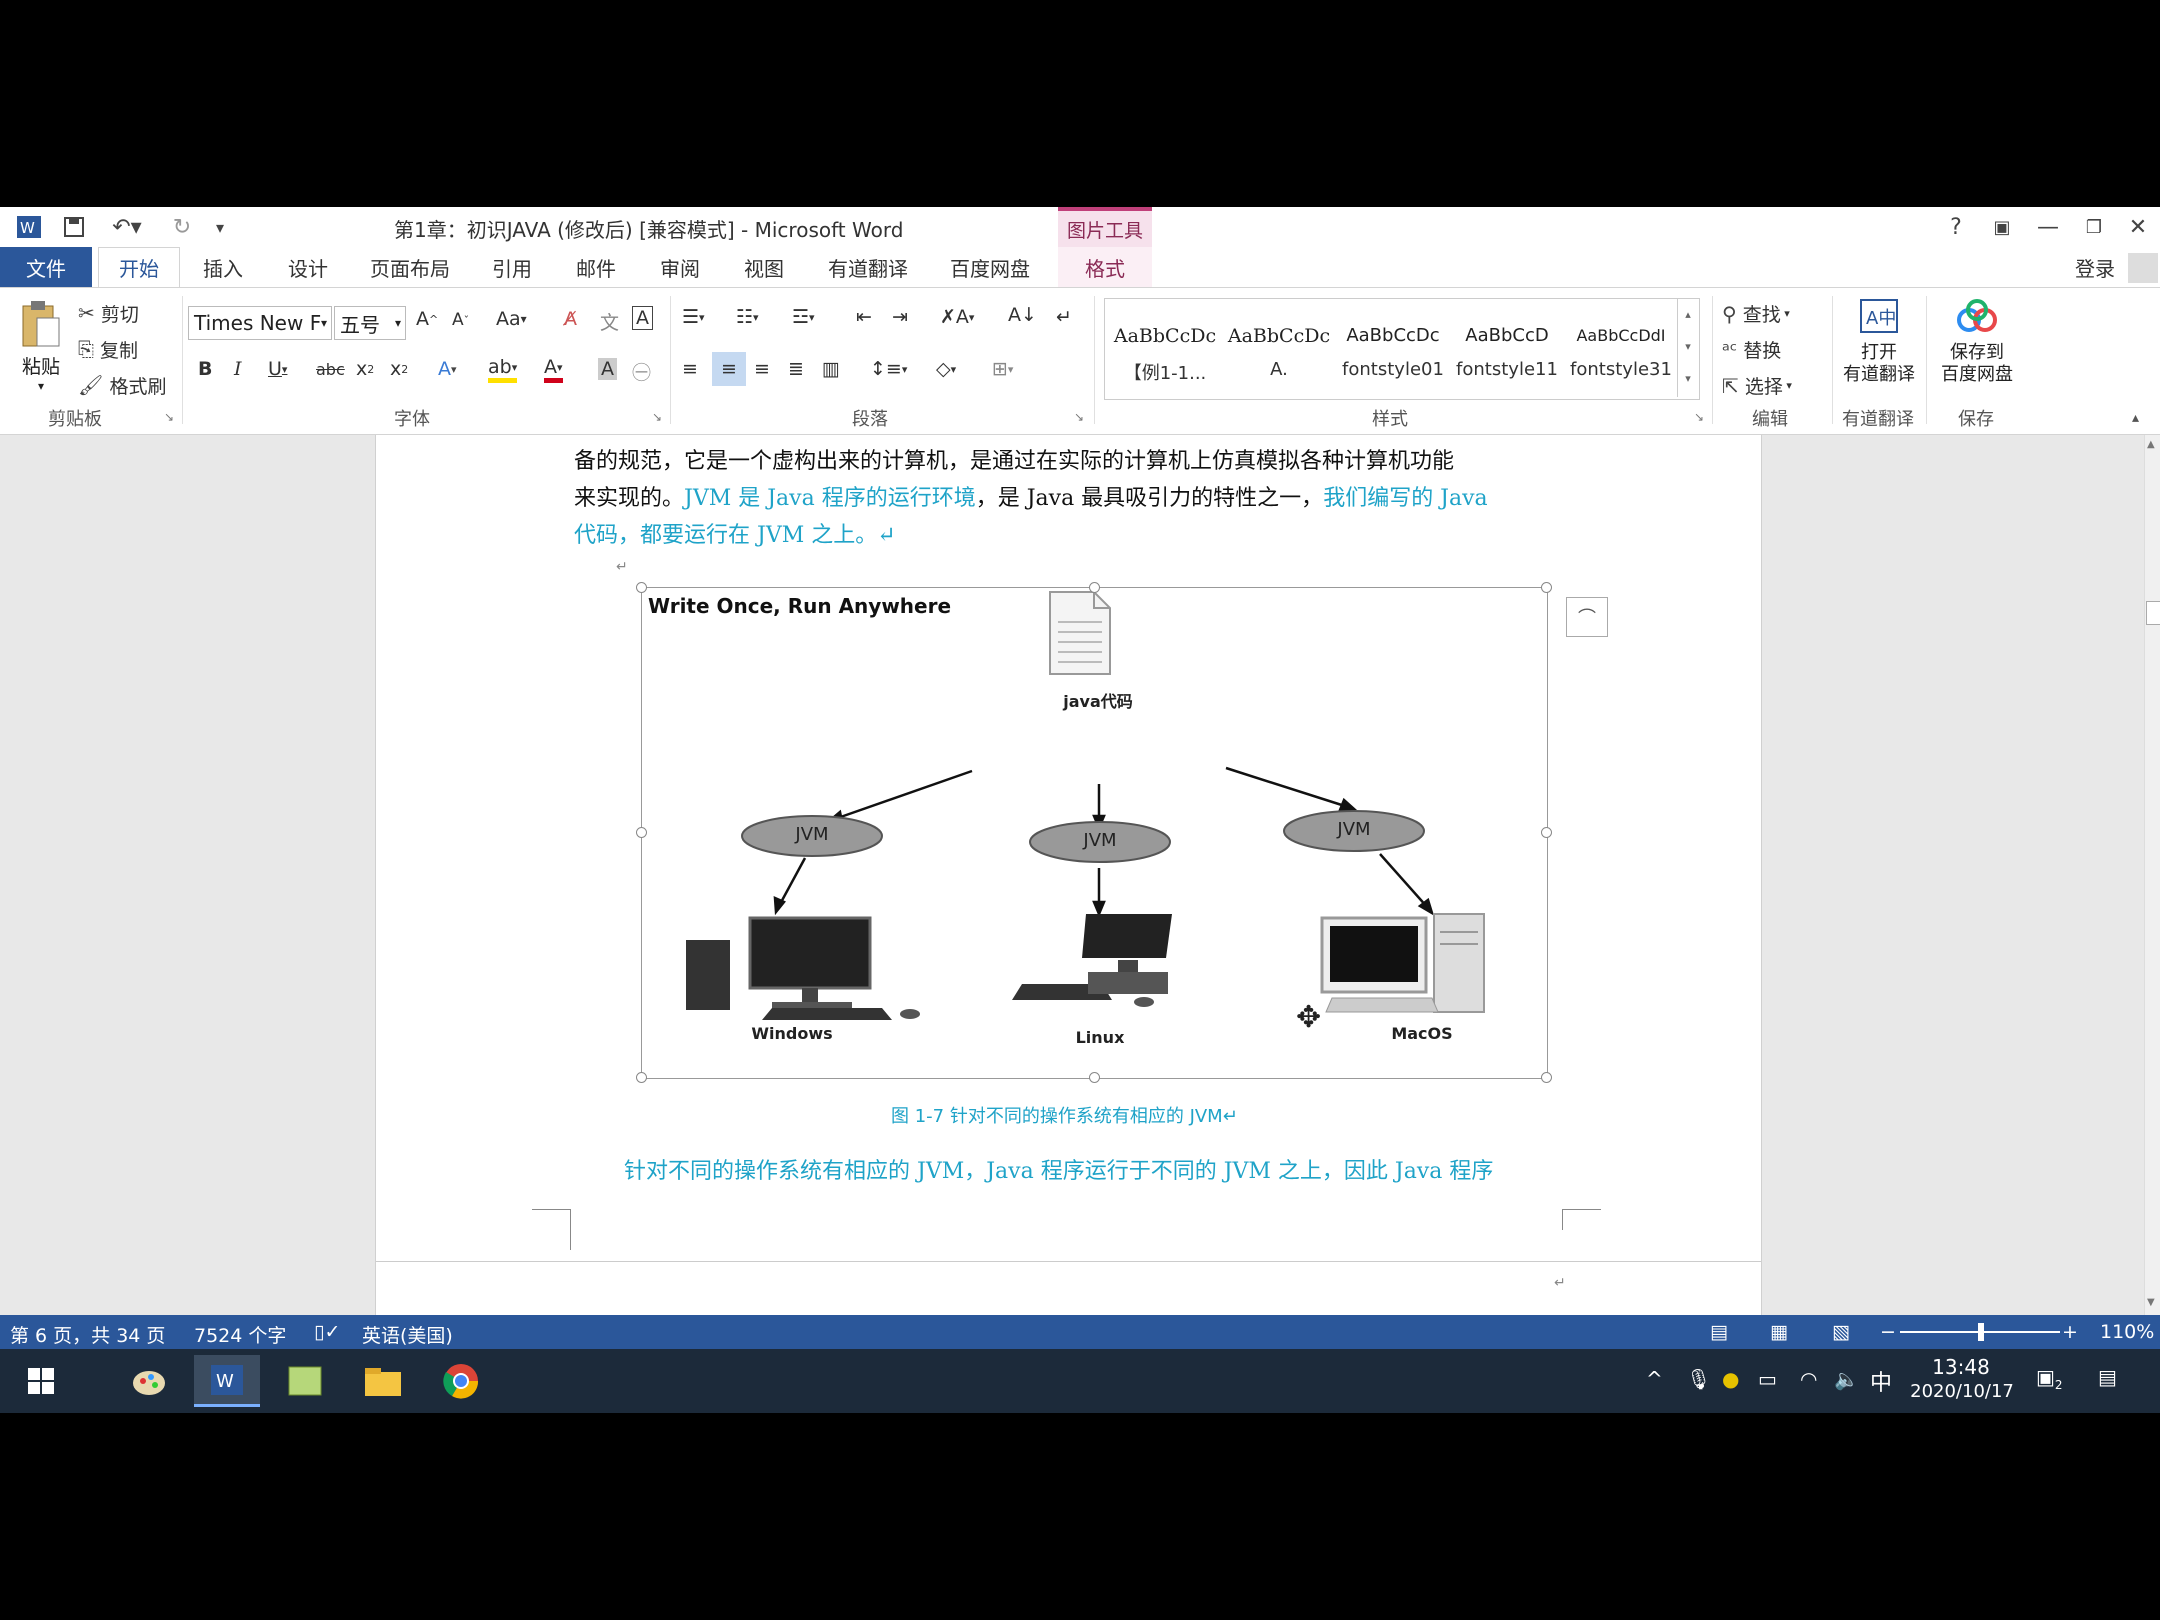 This screenshot has height=1620, width=2160. Describe the element at coordinates (407, 1334) in the screenshot. I see `language-indicator: 英语(美国)` at that location.